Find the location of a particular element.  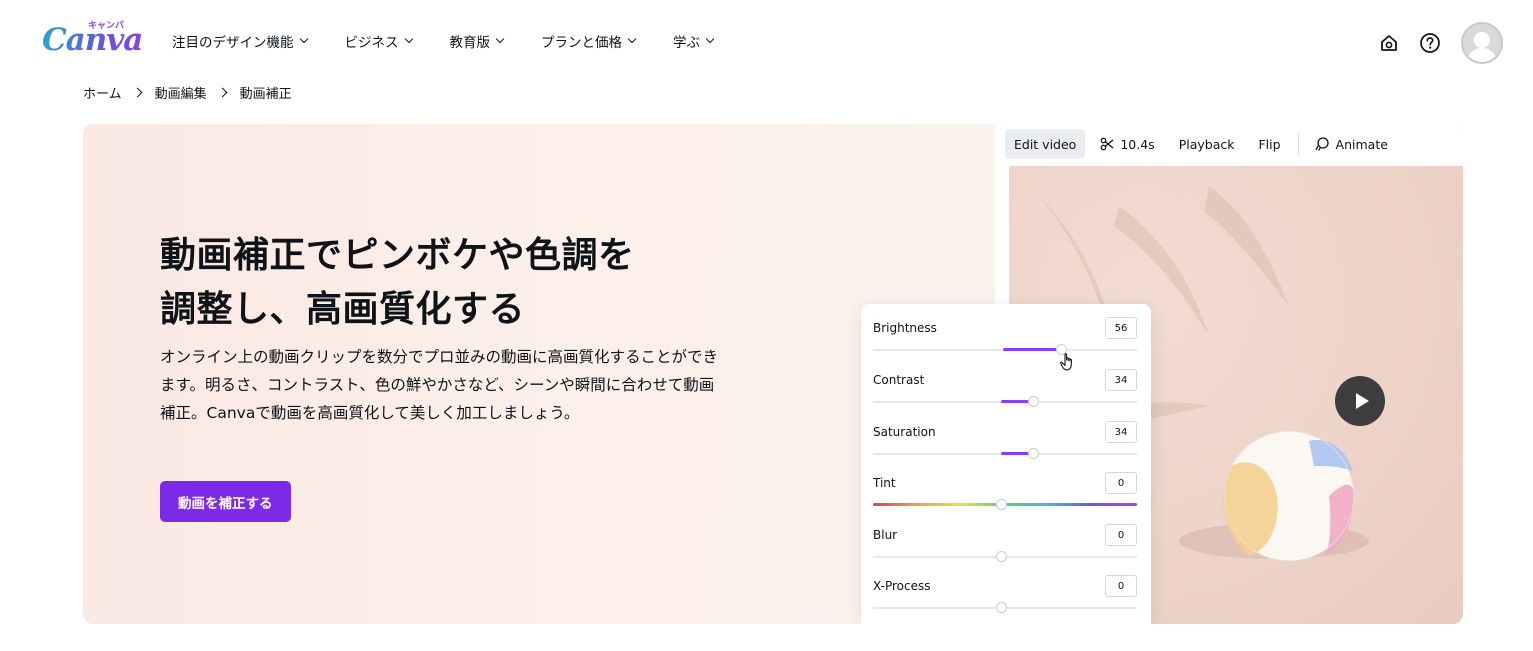

adjust-row-tint: Tint 0 is located at coordinates (1005, 499).